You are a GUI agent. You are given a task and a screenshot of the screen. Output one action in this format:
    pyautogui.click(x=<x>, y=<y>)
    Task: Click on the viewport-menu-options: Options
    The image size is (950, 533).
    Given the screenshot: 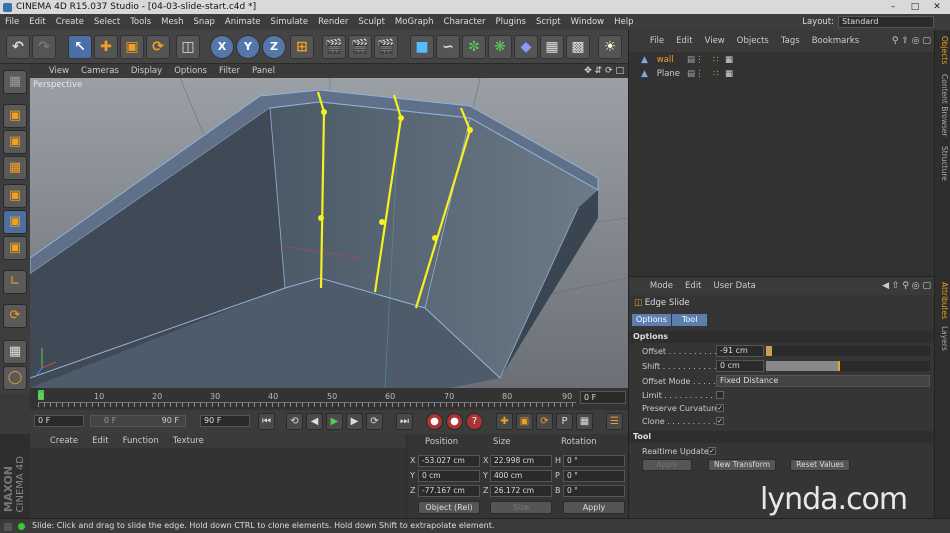 What is the action you would take?
    pyautogui.click(x=190, y=71)
    